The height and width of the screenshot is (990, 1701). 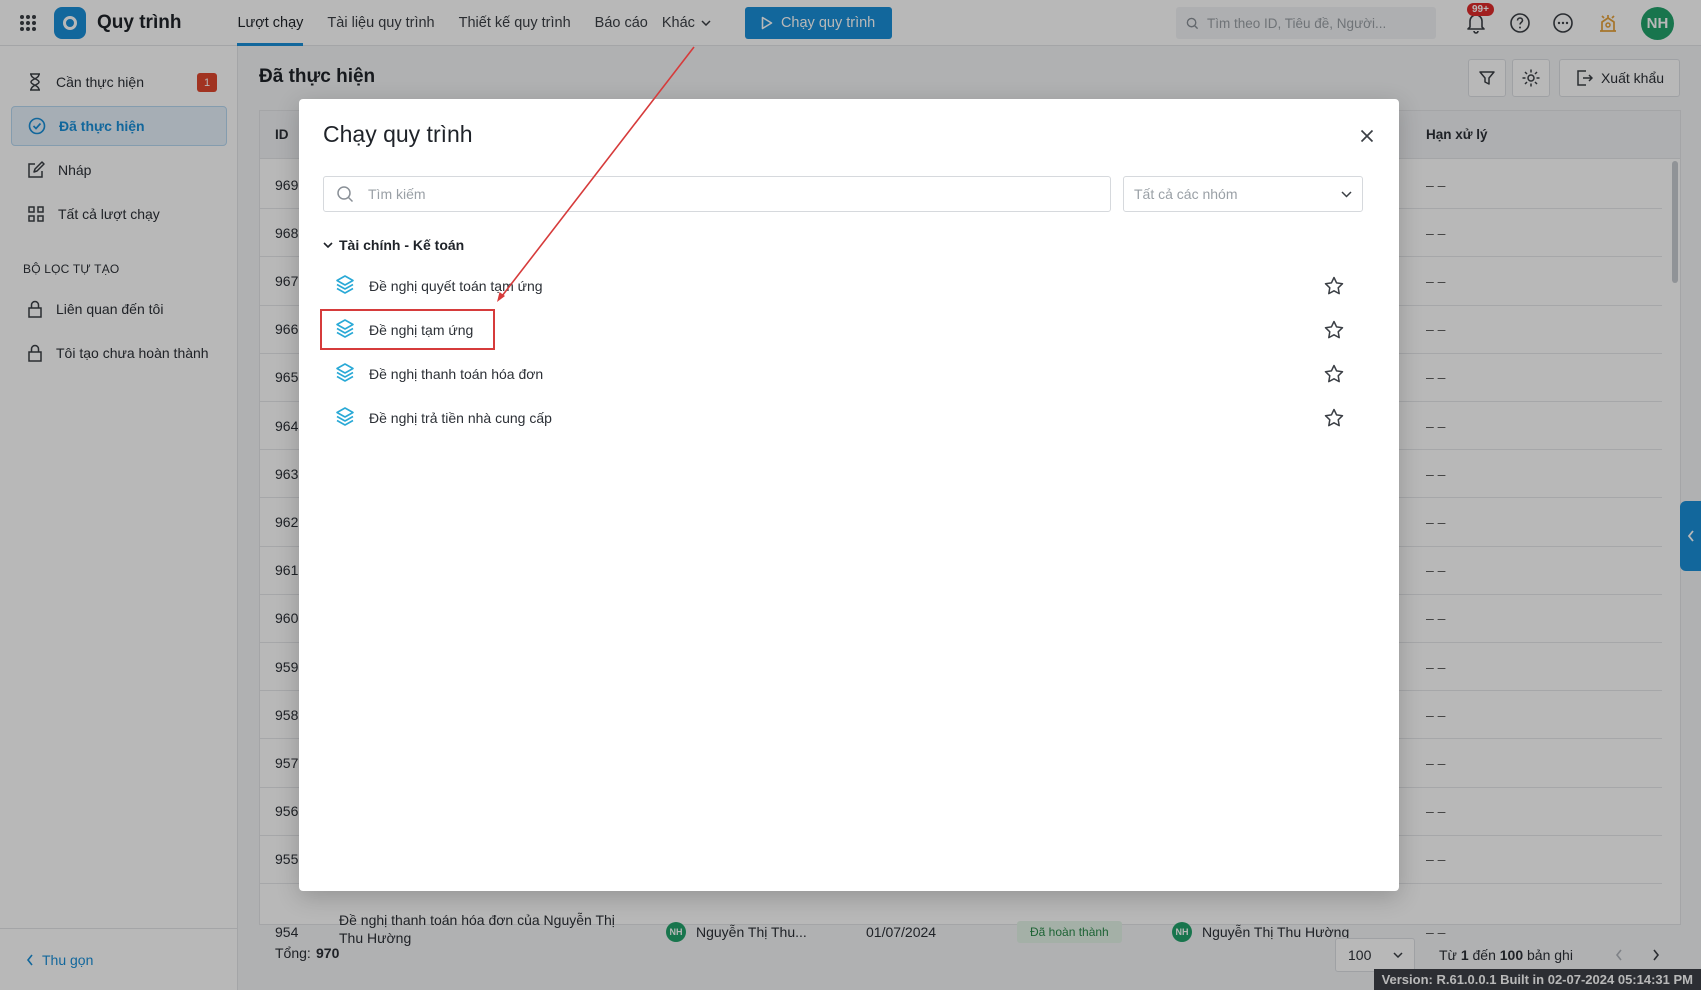 I want to click on process-name: Đề nghị thanh toán hóa đơn, so click(x=456, y=374).